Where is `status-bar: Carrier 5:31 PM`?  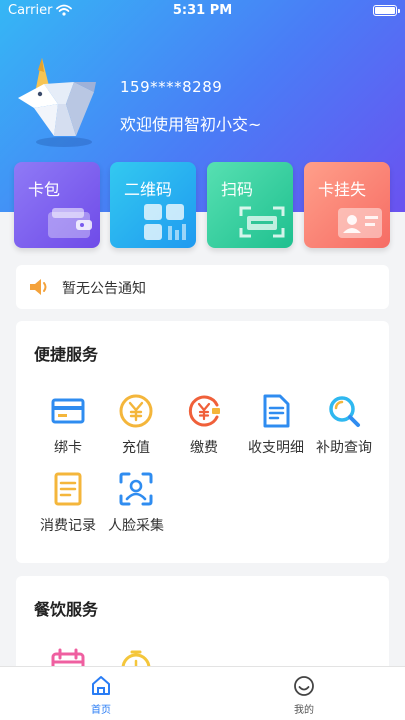
status-bar: Carrier 5:31 PM is located at coordinates (202, 11).